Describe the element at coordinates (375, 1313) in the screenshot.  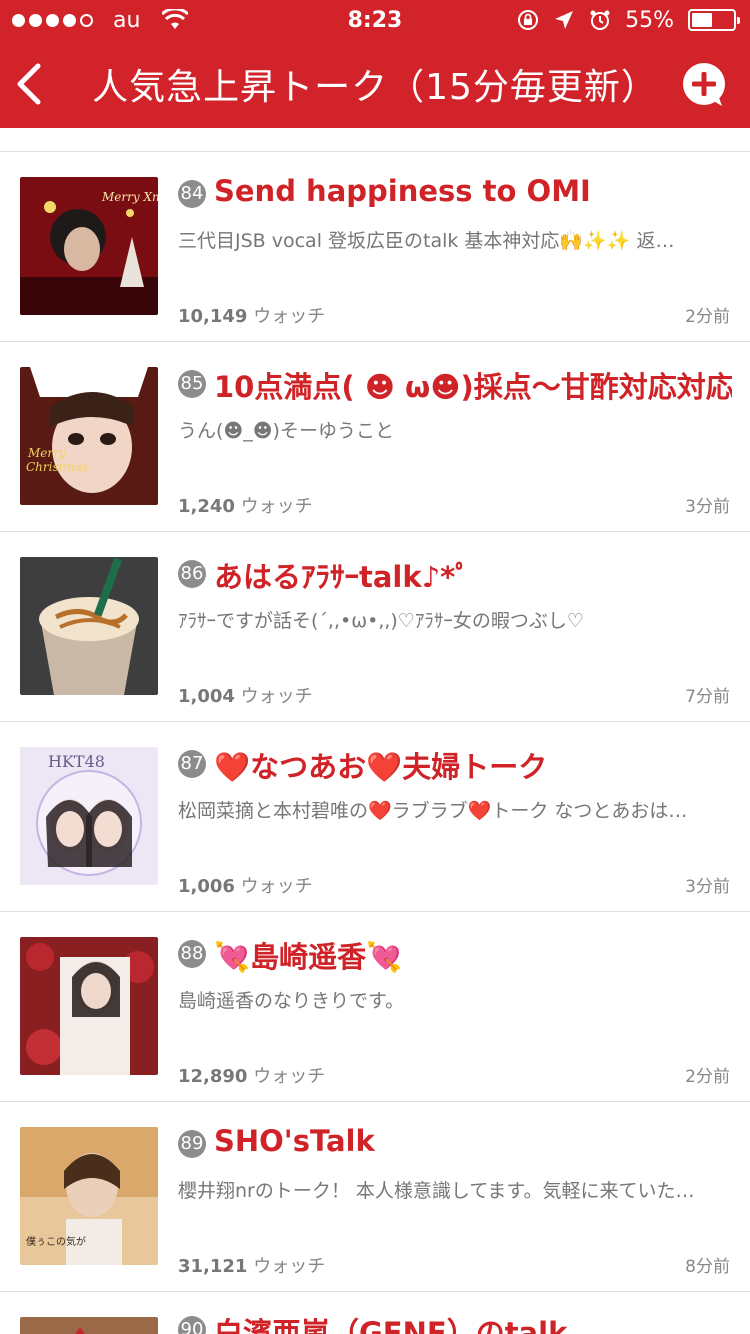
I see `talk-row: 90 白濱亜嵐（GENE）のtalk` at that location.